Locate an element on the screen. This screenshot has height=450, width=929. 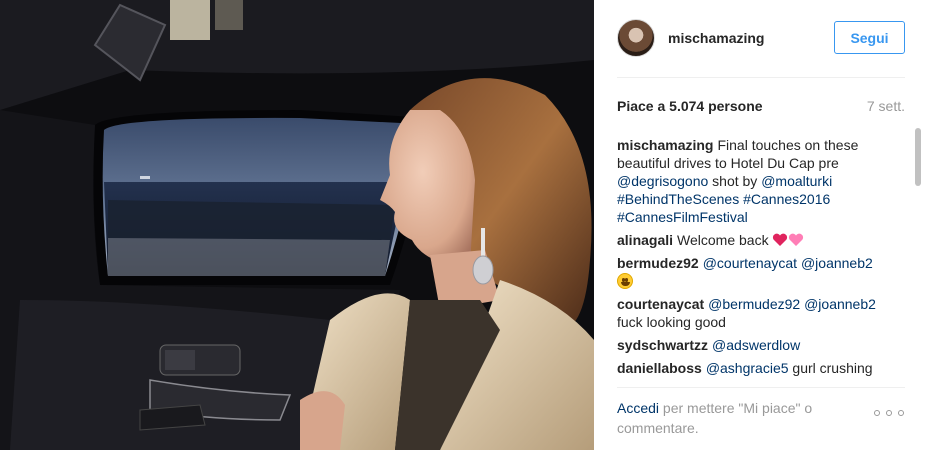
comments-scrollbar is located at coordinates (918, 255).